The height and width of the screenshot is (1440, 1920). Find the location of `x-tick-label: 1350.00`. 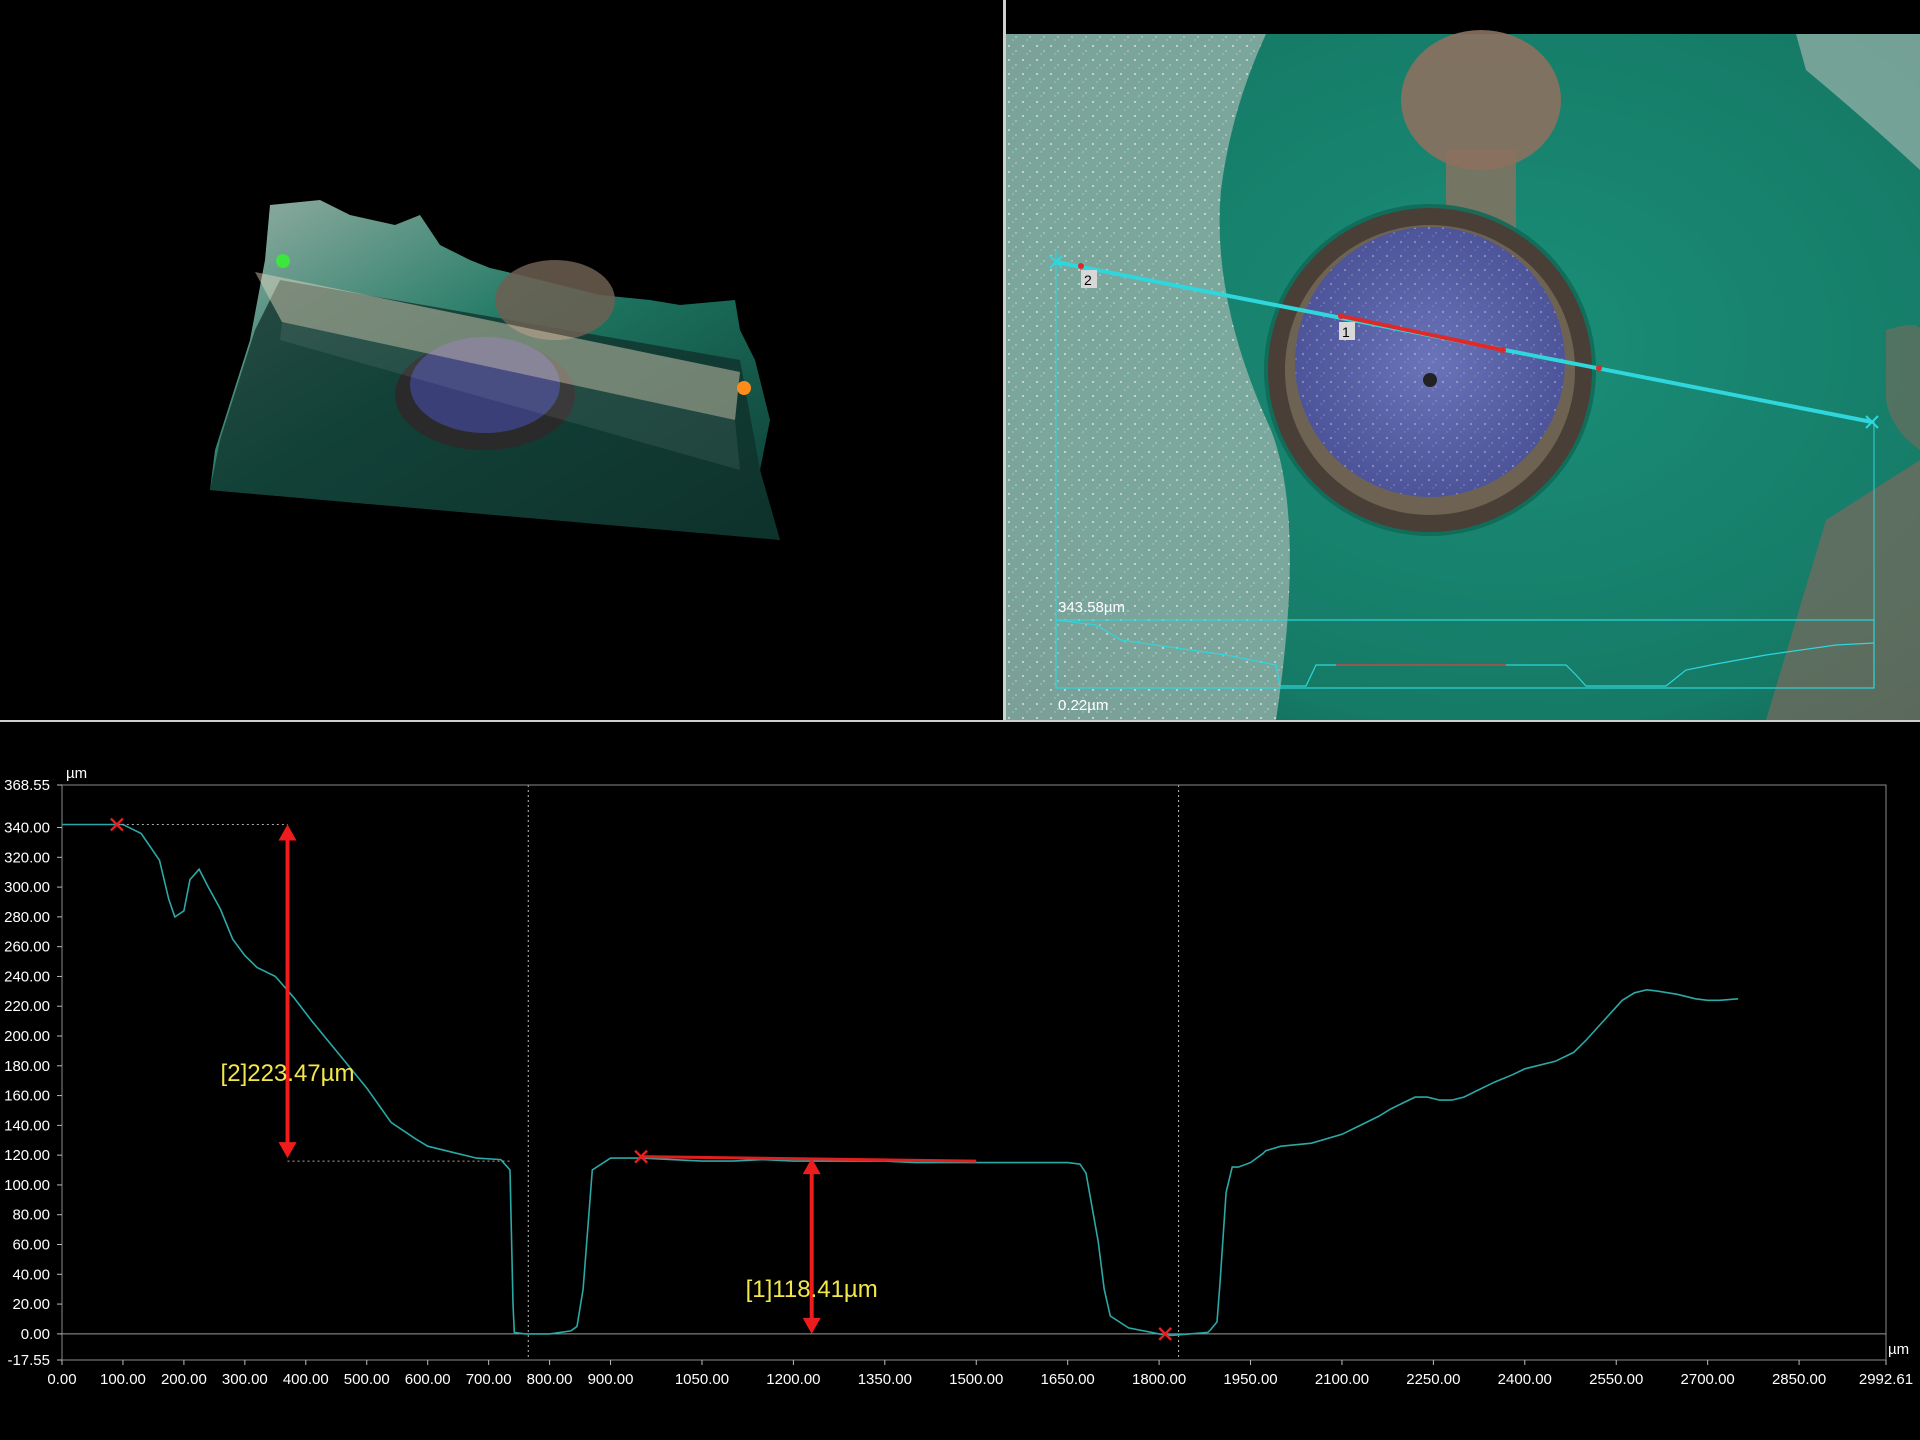

x-tick-label: 1350.00 is located at coordinates (885, 1379).